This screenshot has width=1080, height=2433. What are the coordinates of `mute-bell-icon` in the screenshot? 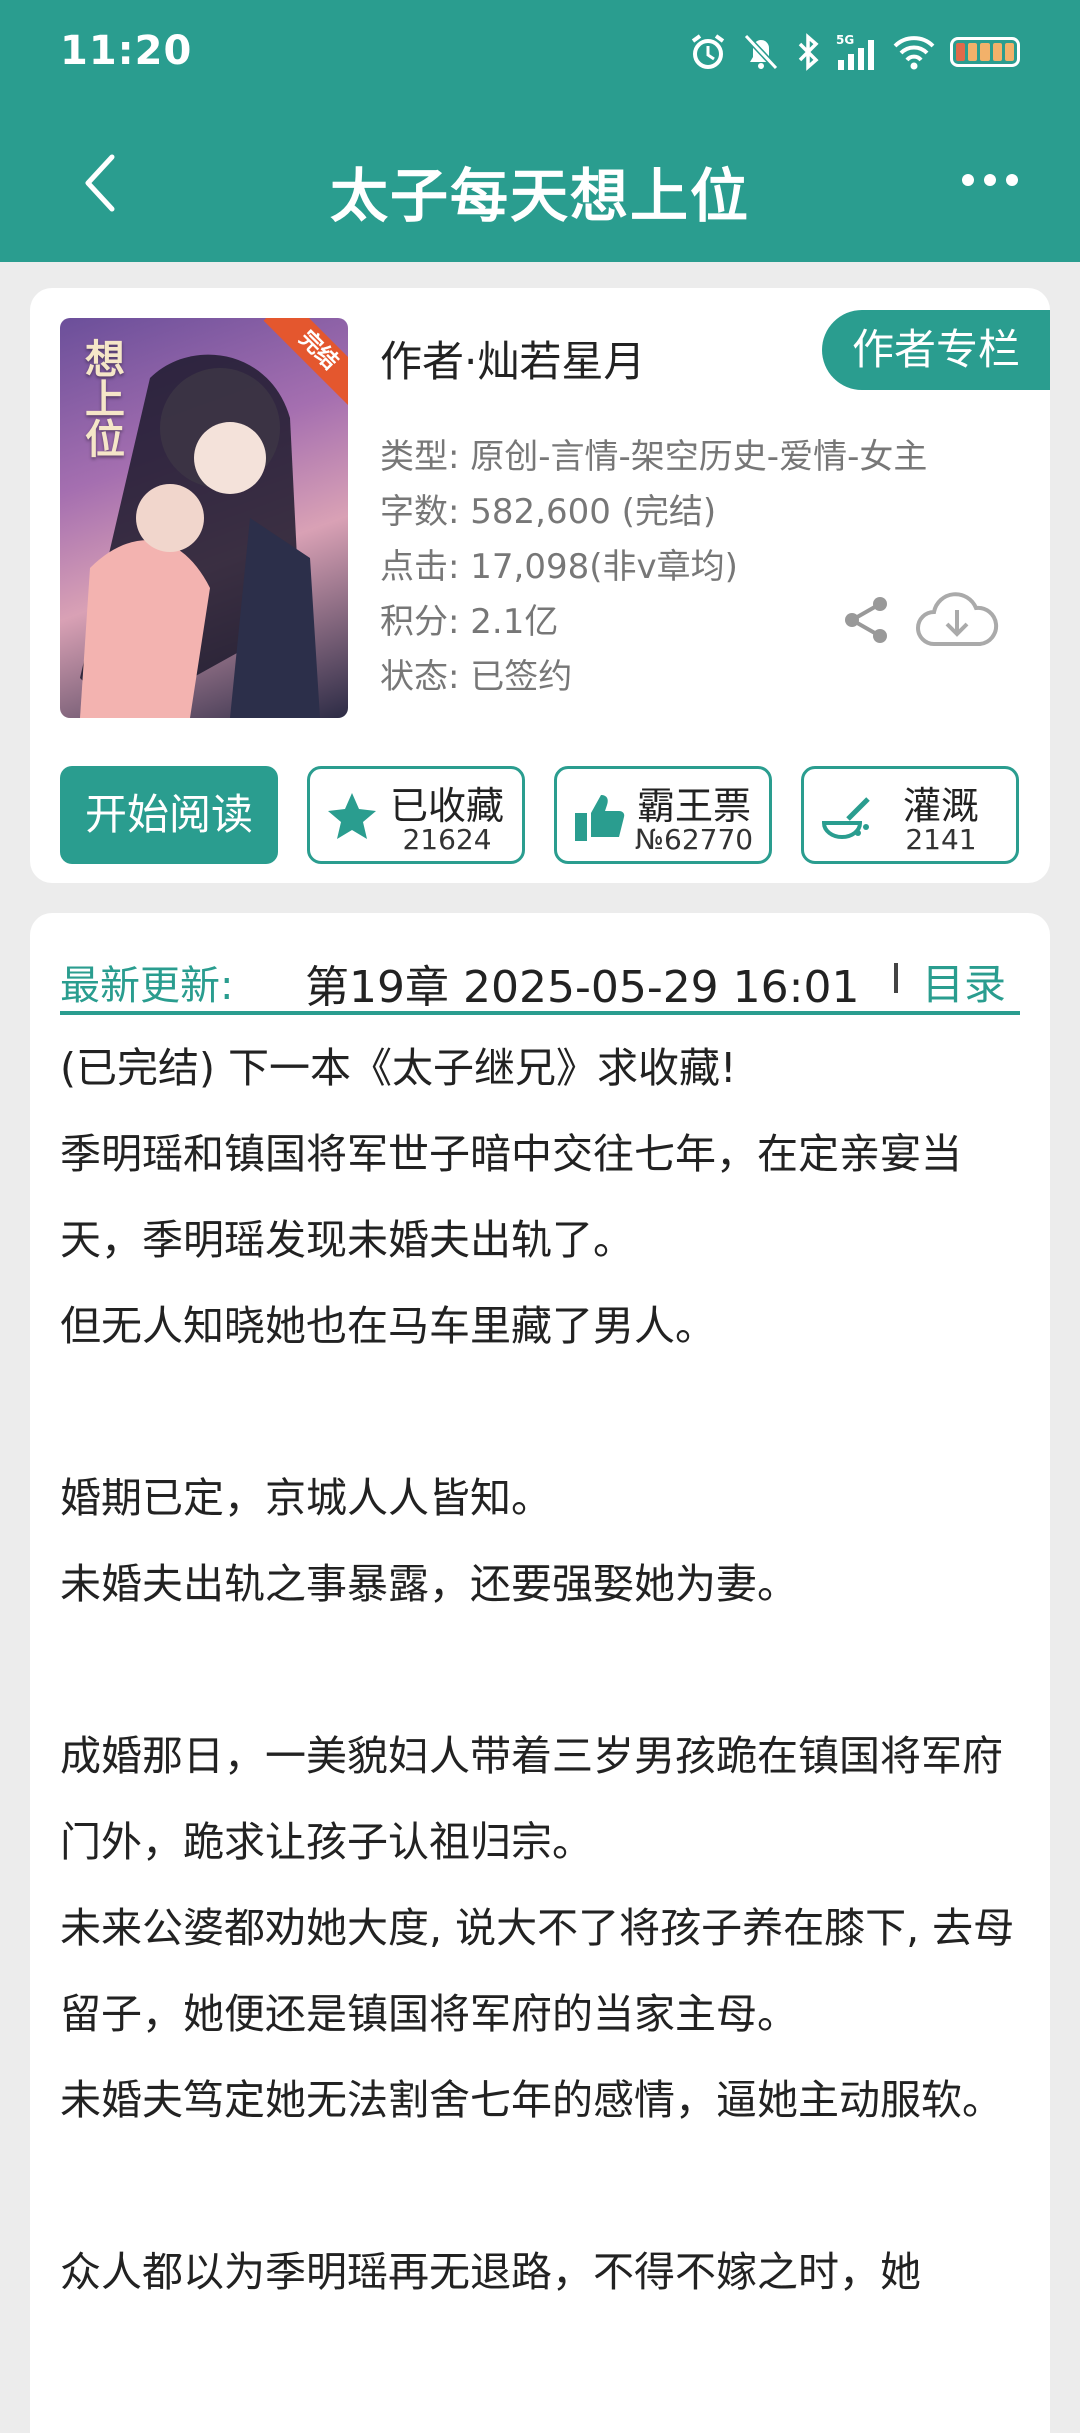 It's located at (761, 52).